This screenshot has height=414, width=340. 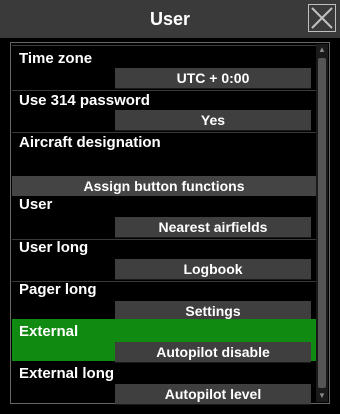 What do you see at coordinates (213, 352) in the screenshot?
I see `external-value: Autopilot disable` at bounding box center [213, 352].